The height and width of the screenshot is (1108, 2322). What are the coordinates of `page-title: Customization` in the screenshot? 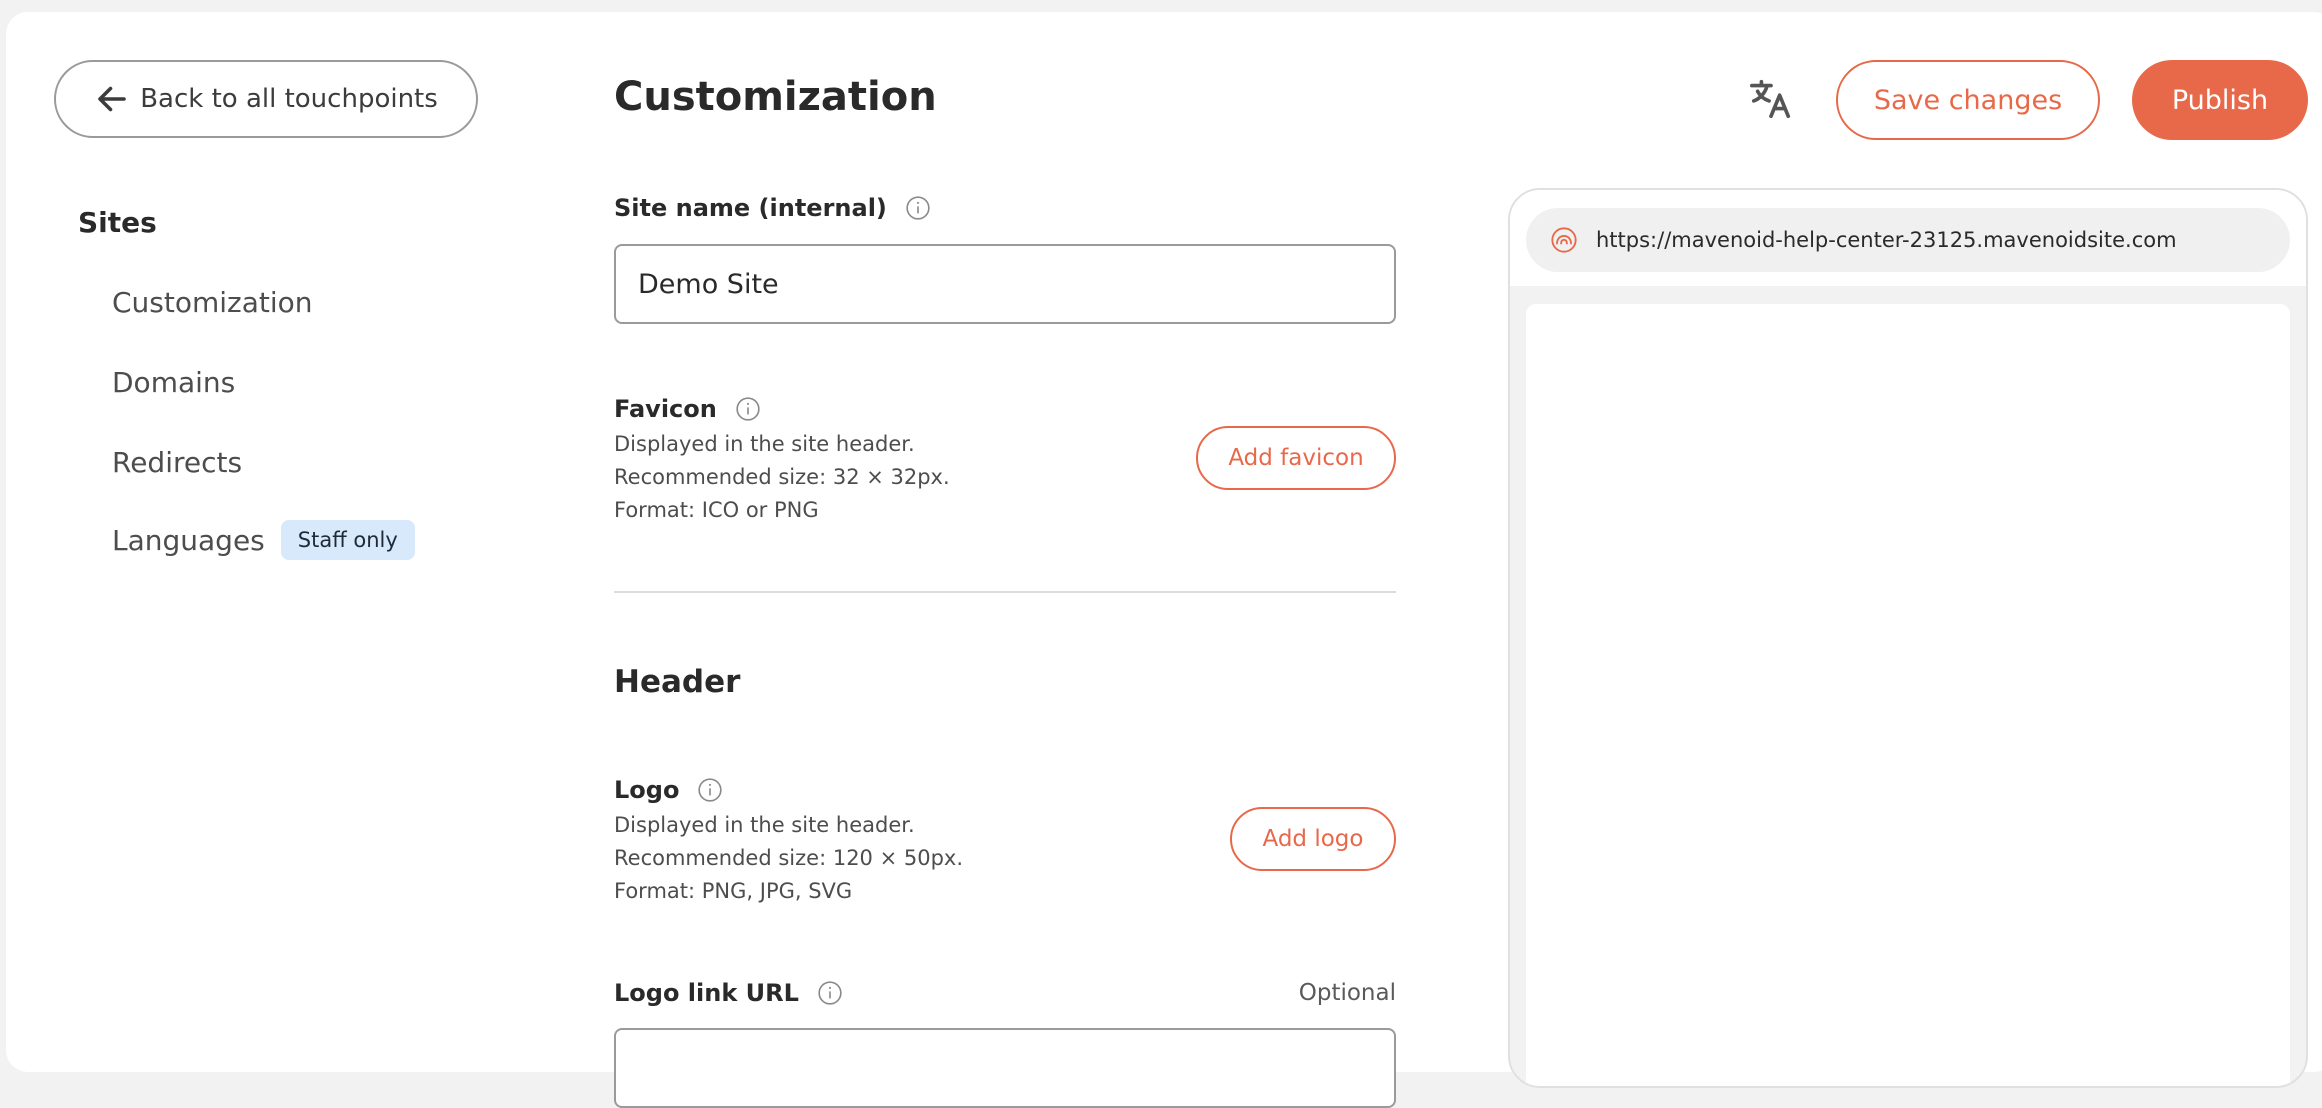 It's located at (775, 97).